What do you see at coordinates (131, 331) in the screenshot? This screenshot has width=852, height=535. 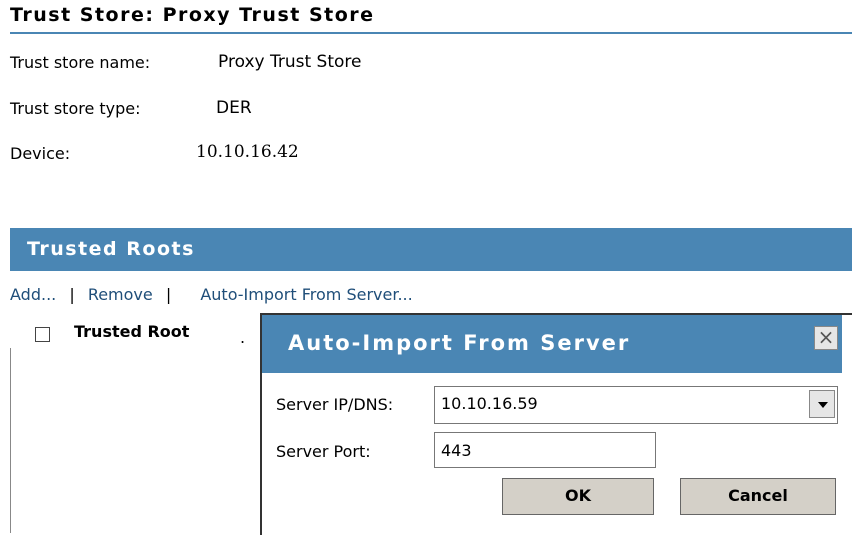 I see `trusted-root-column-header: Trusted Root` at bounding box center [131, 331].